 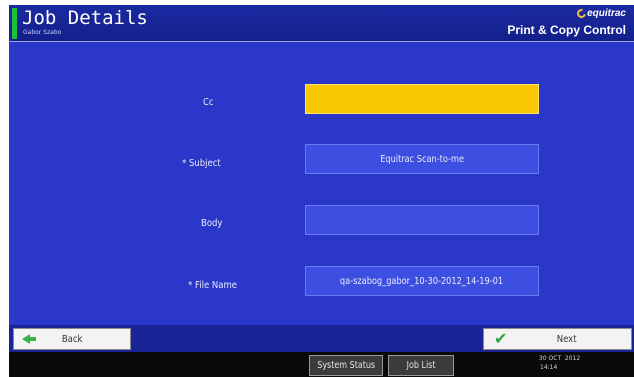 What do you see at coordinates (422, 220) in the screenshot?
I see `body-field` at bounding box center [422, 220].